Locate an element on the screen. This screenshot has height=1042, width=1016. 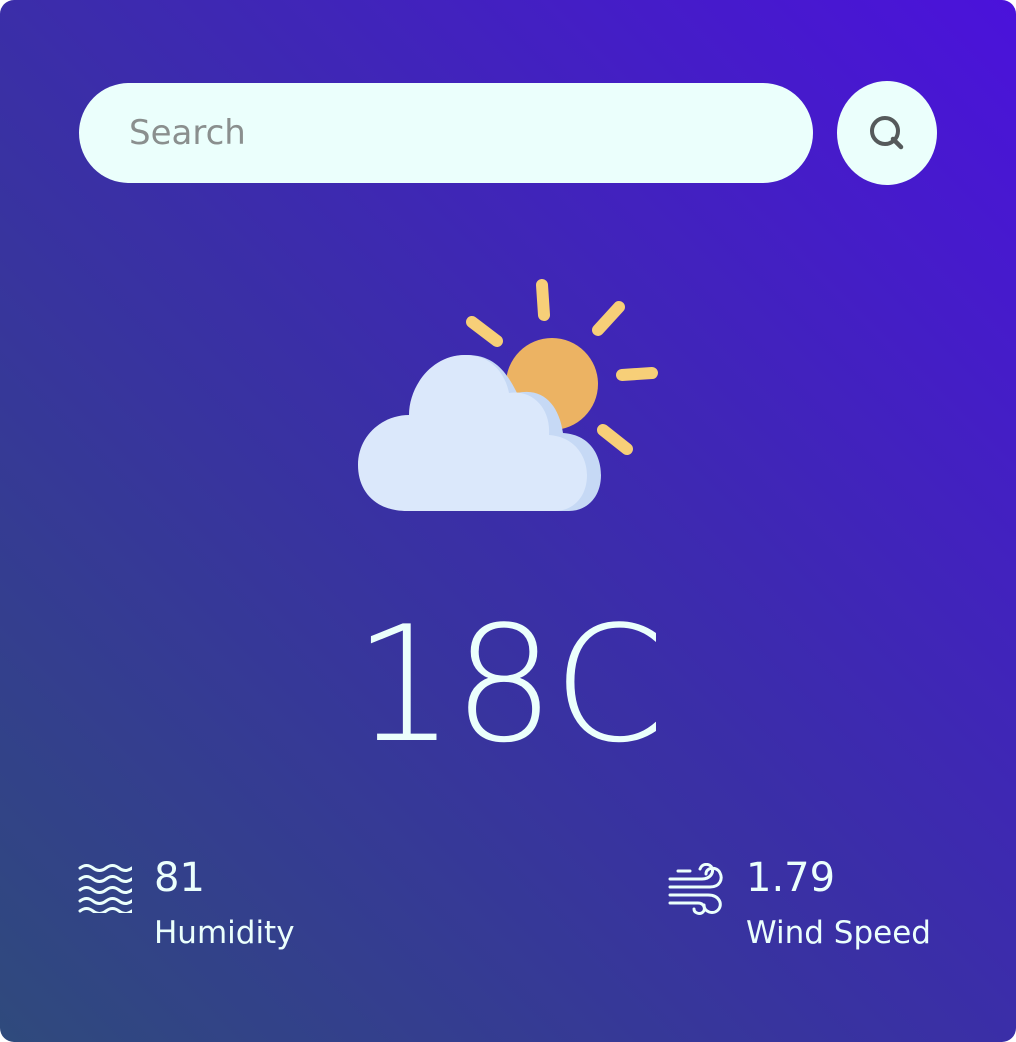
search-input is located at coordinates (446, 133).